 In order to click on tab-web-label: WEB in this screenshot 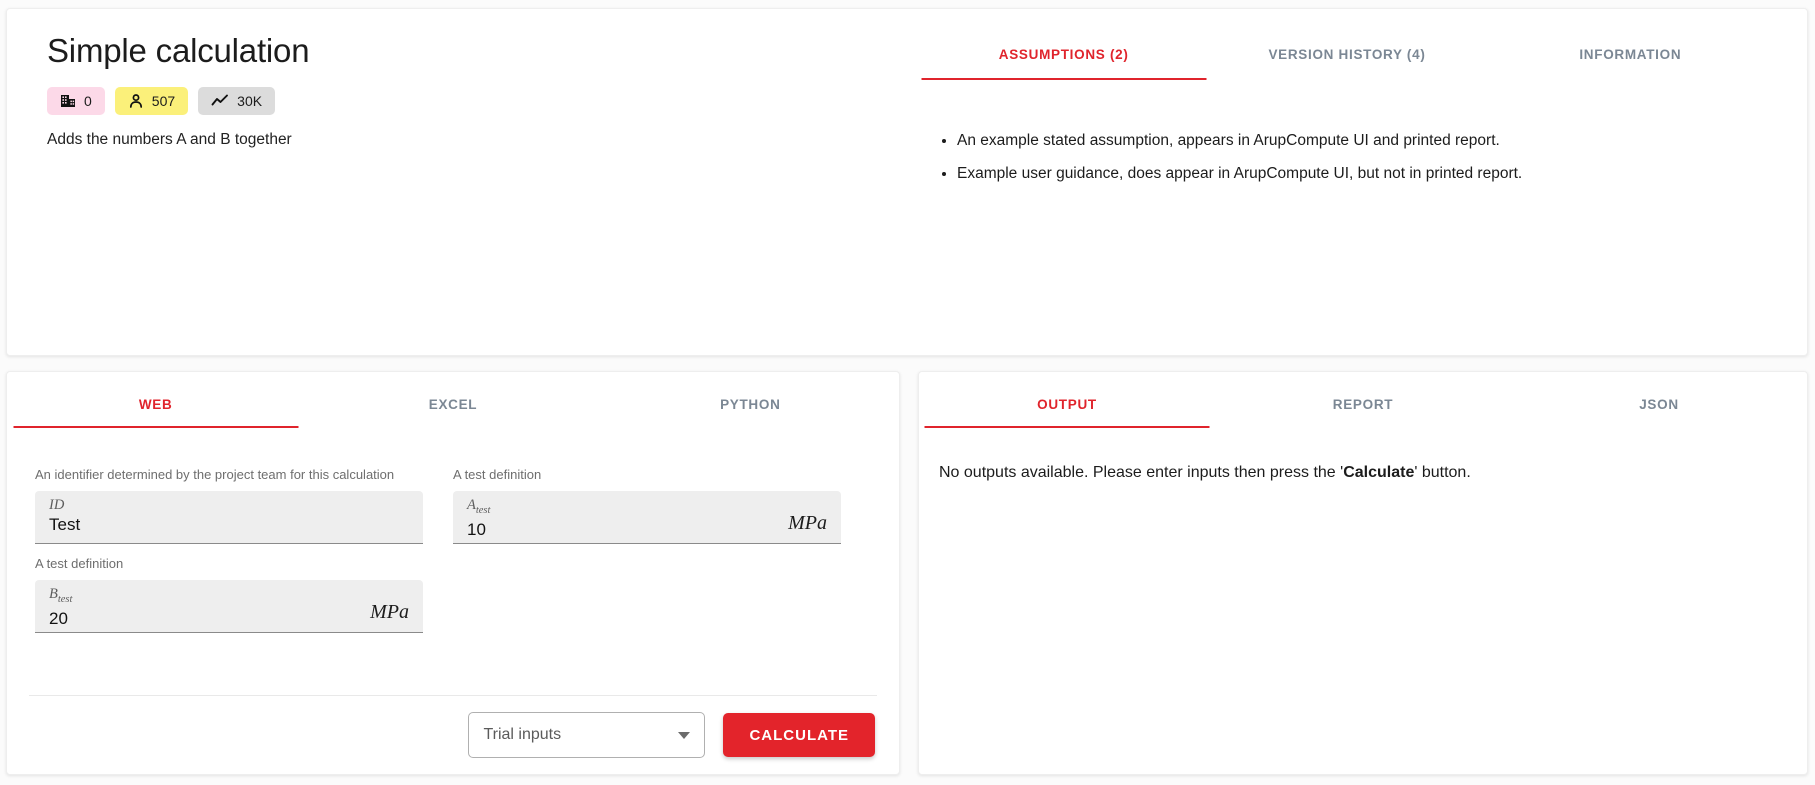, I will do `click(155, 404)`.